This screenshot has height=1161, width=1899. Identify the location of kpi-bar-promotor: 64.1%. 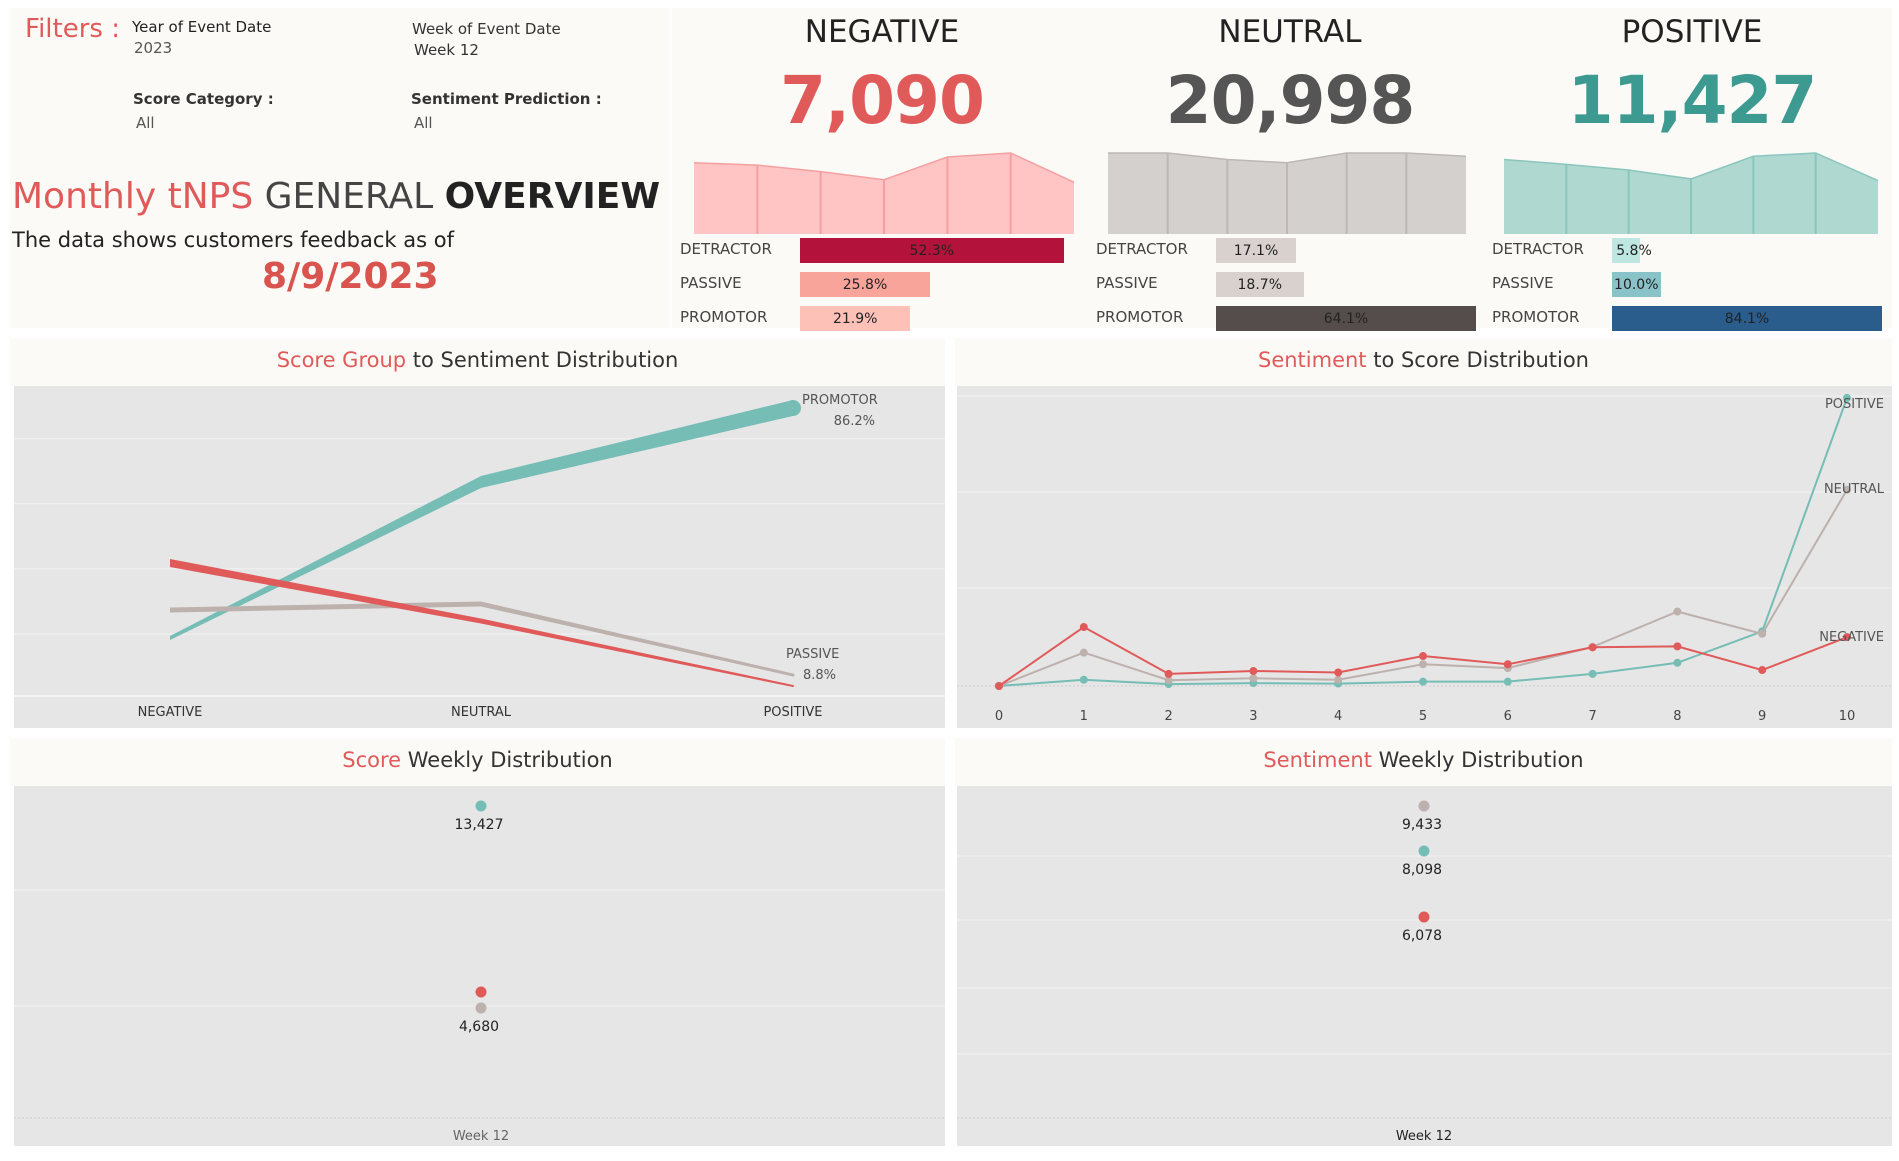
(1346, 318).